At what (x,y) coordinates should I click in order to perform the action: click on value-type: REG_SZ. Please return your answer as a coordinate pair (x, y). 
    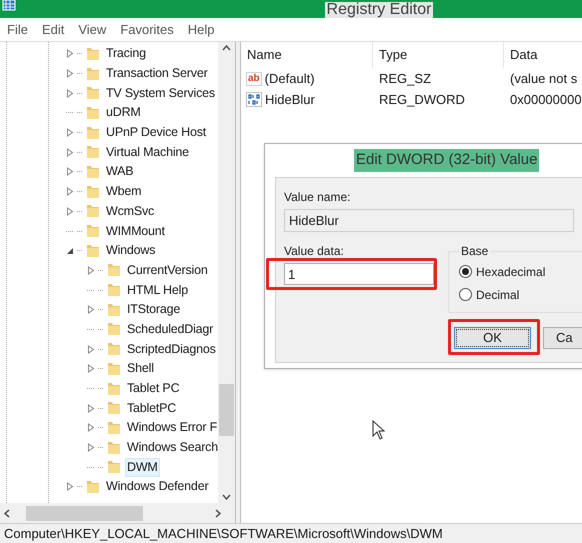
    Looking at the image, I should click on (405, 79).